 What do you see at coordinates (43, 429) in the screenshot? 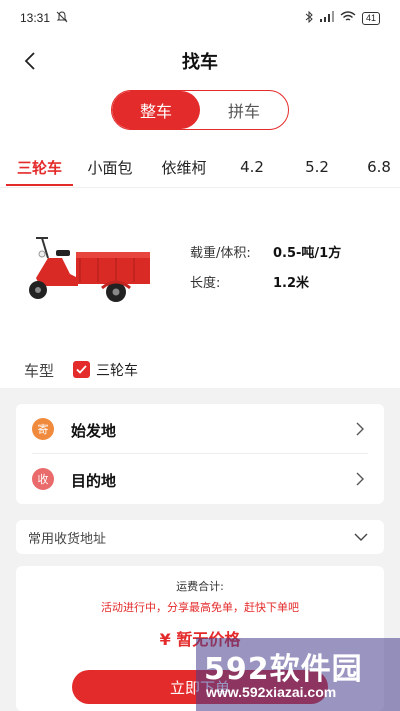
I see `origin-badge: 寄` at bounding box center [43, 429].